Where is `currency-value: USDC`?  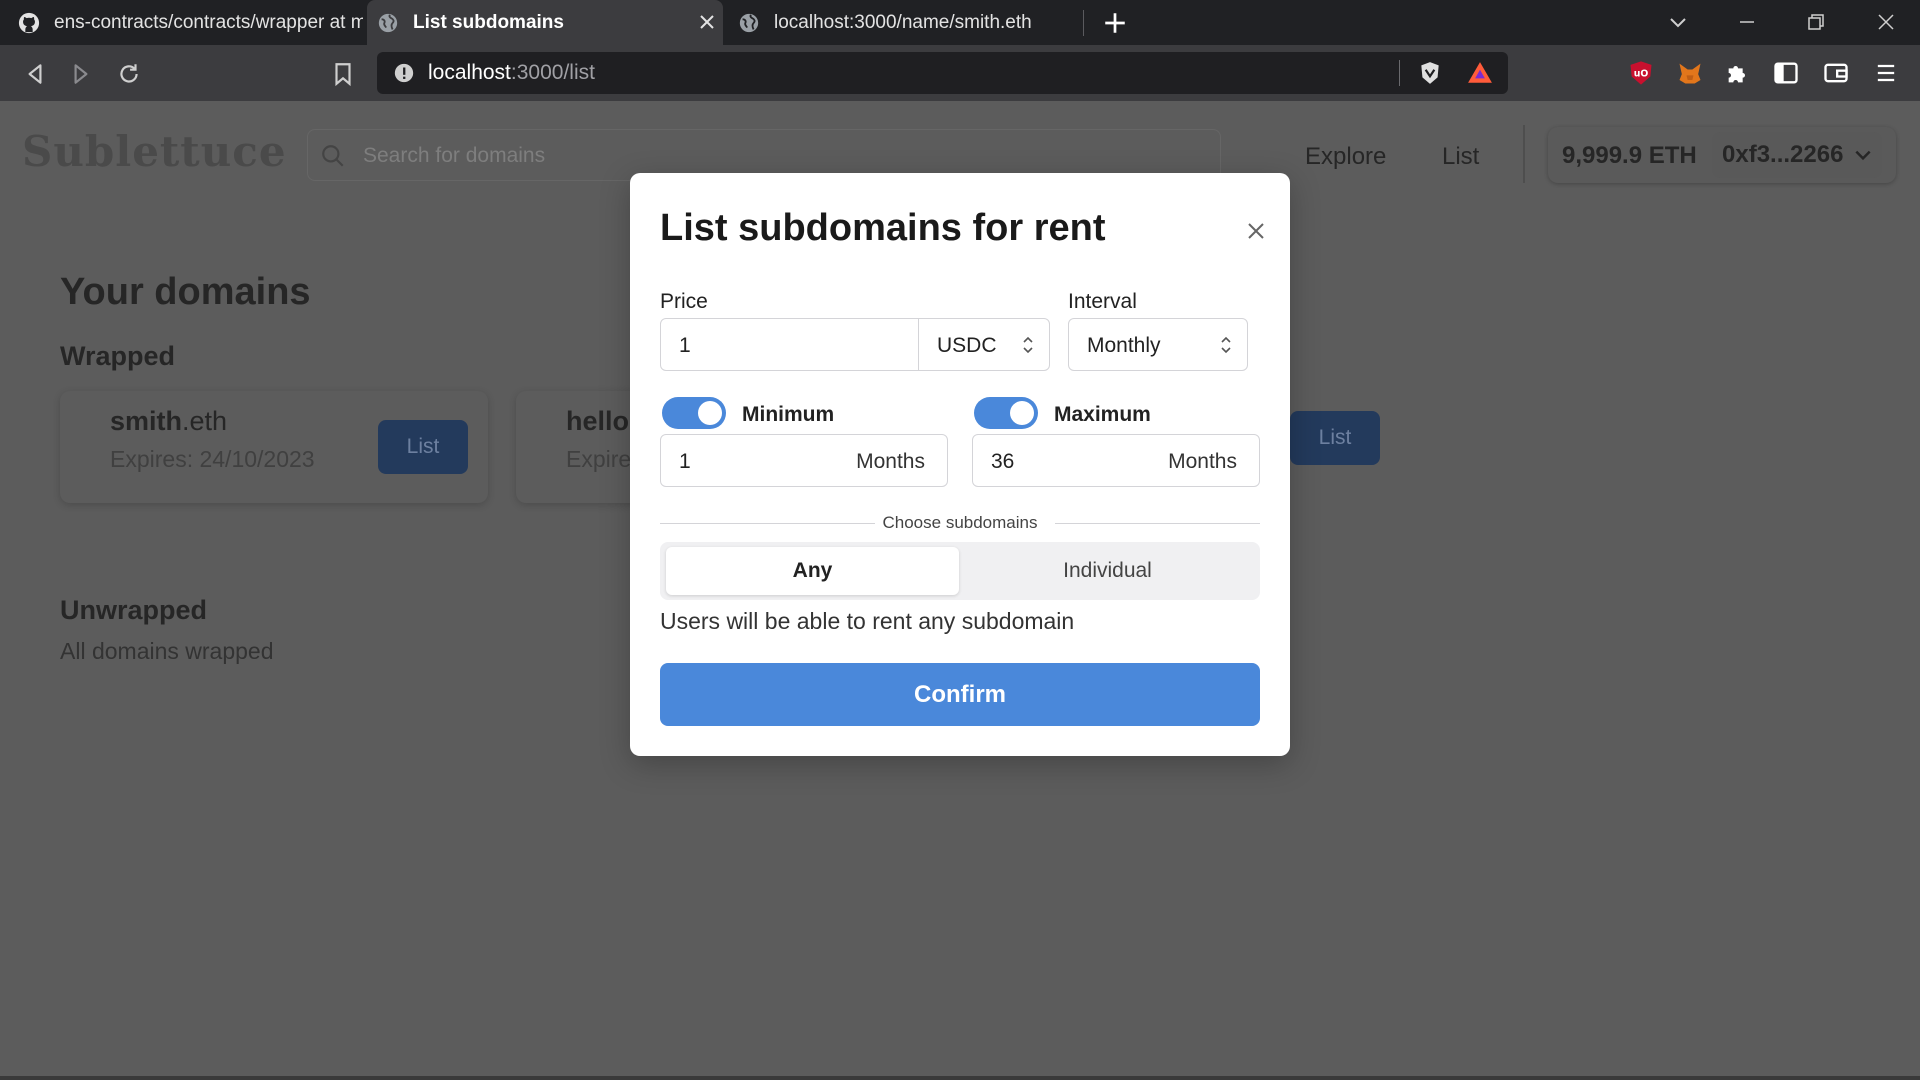
currency-value: USDC is located at coordinates (967, 345).